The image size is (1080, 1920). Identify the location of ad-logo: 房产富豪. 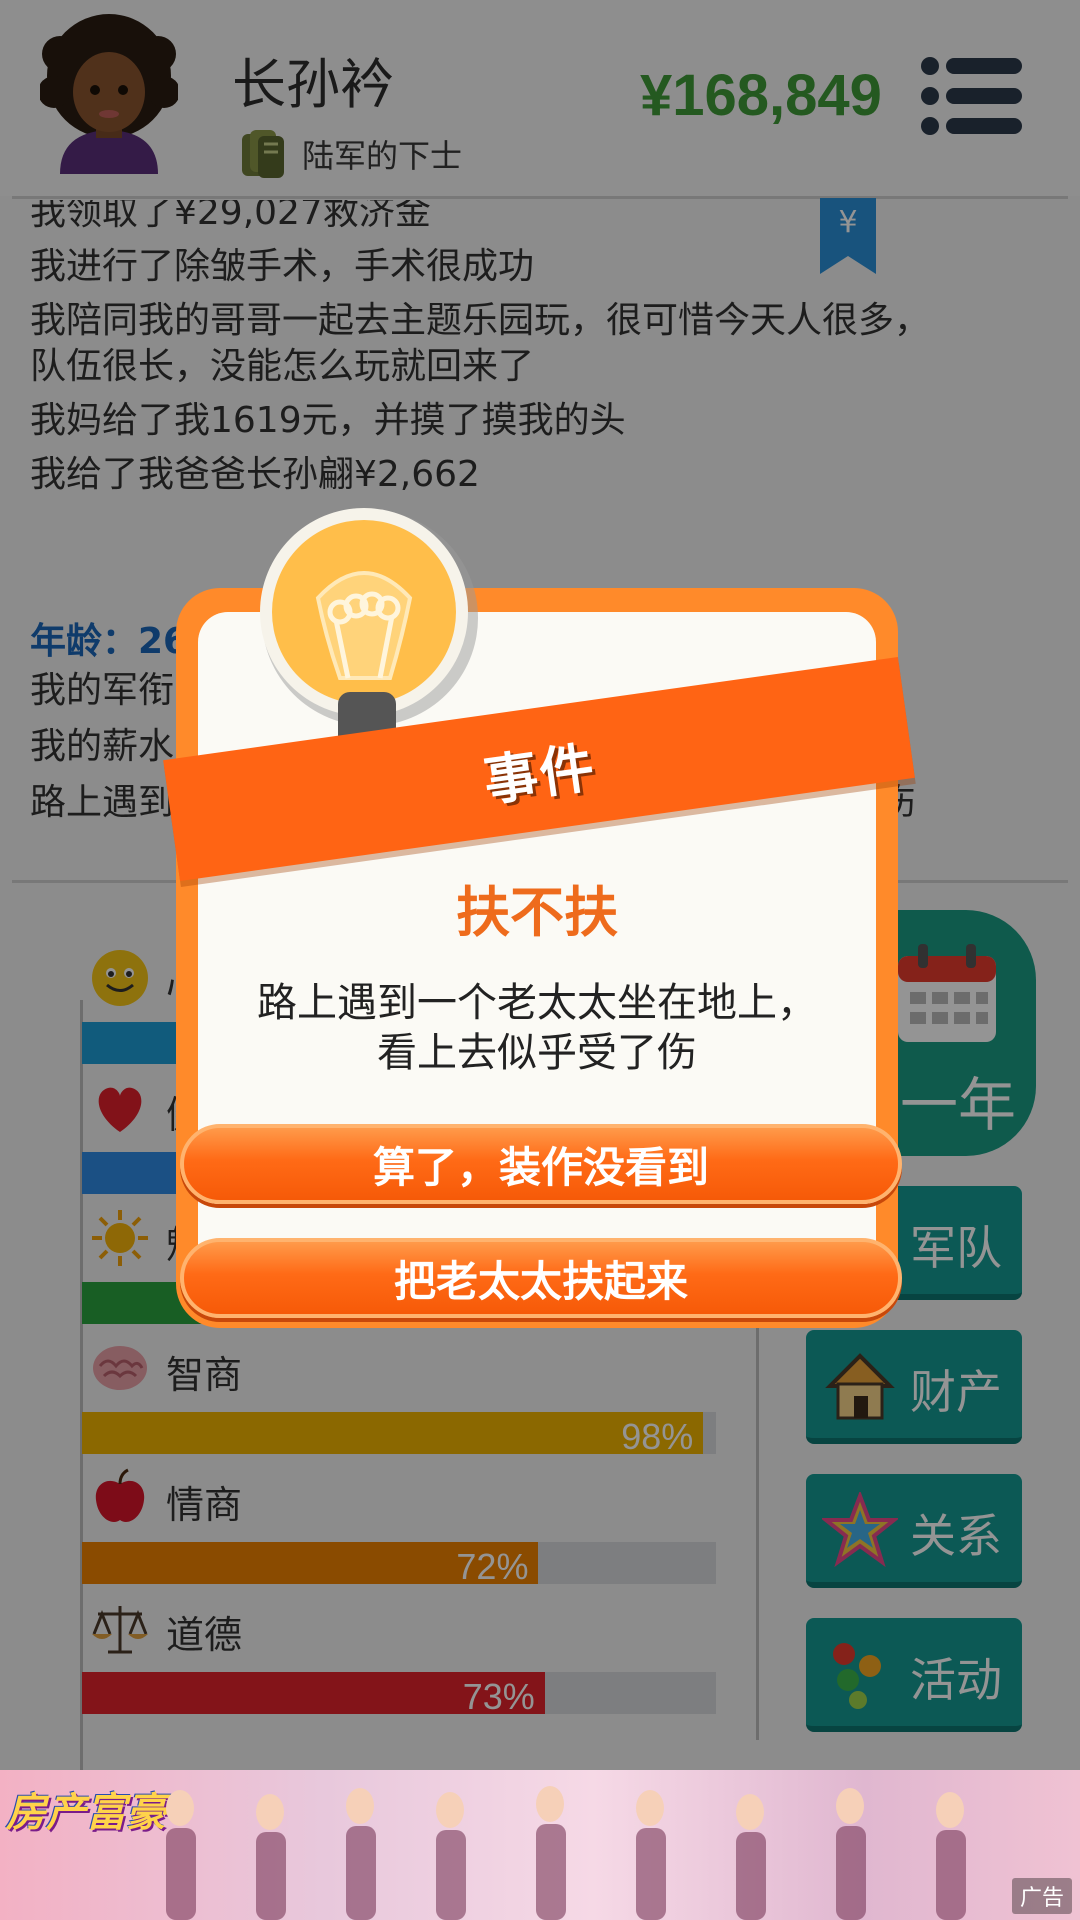
(86, 1813).